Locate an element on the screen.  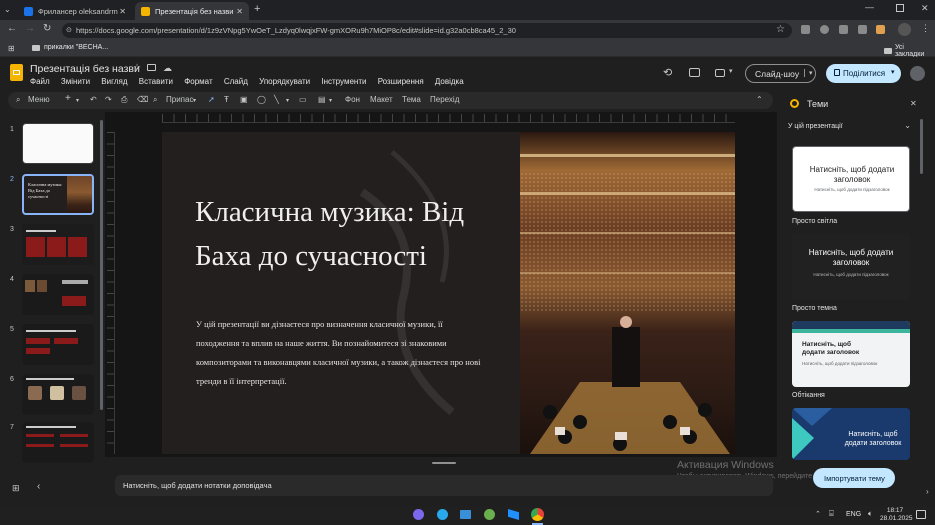
clock: 18:17 28.01.2025 is located at coordinates (896, 515).